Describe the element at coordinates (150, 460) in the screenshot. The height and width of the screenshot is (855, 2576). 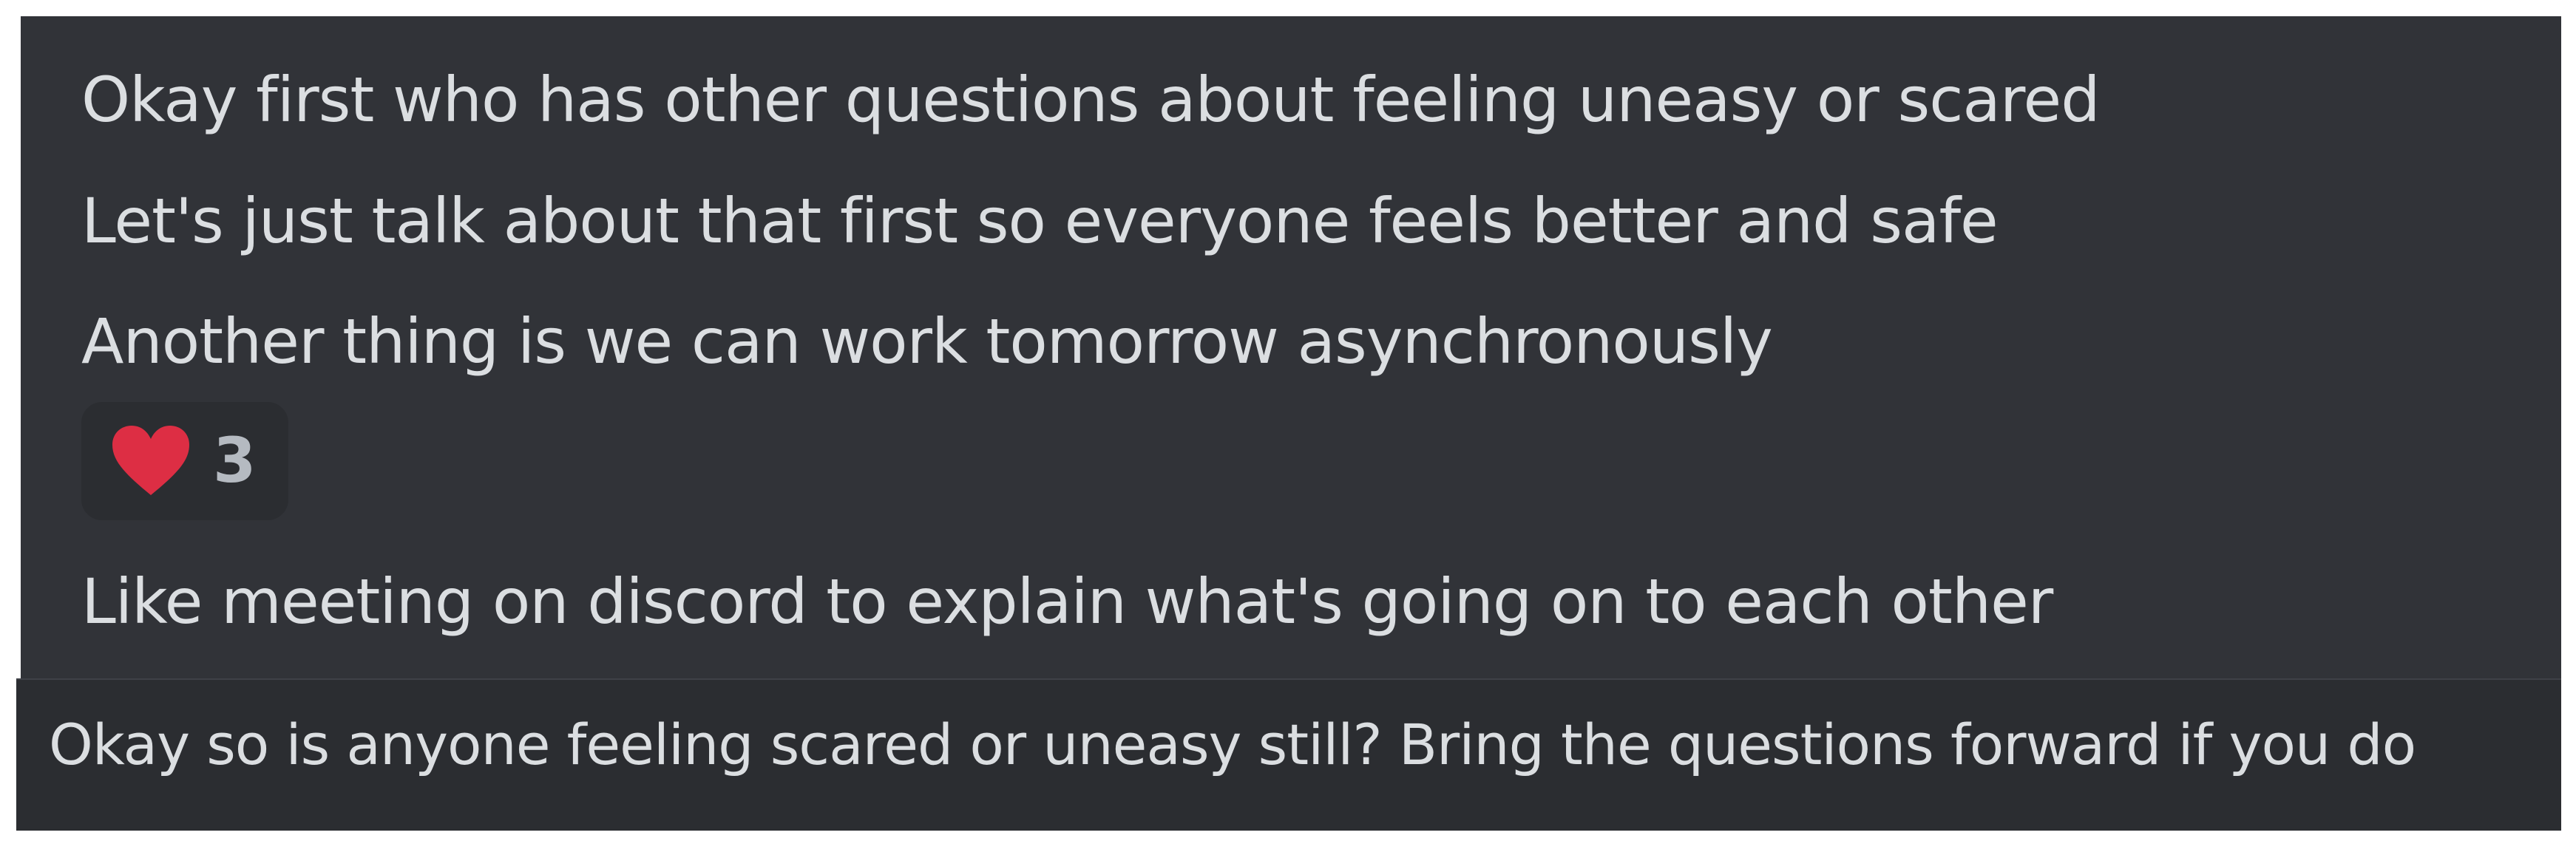
I see `heart-icon` at that location.